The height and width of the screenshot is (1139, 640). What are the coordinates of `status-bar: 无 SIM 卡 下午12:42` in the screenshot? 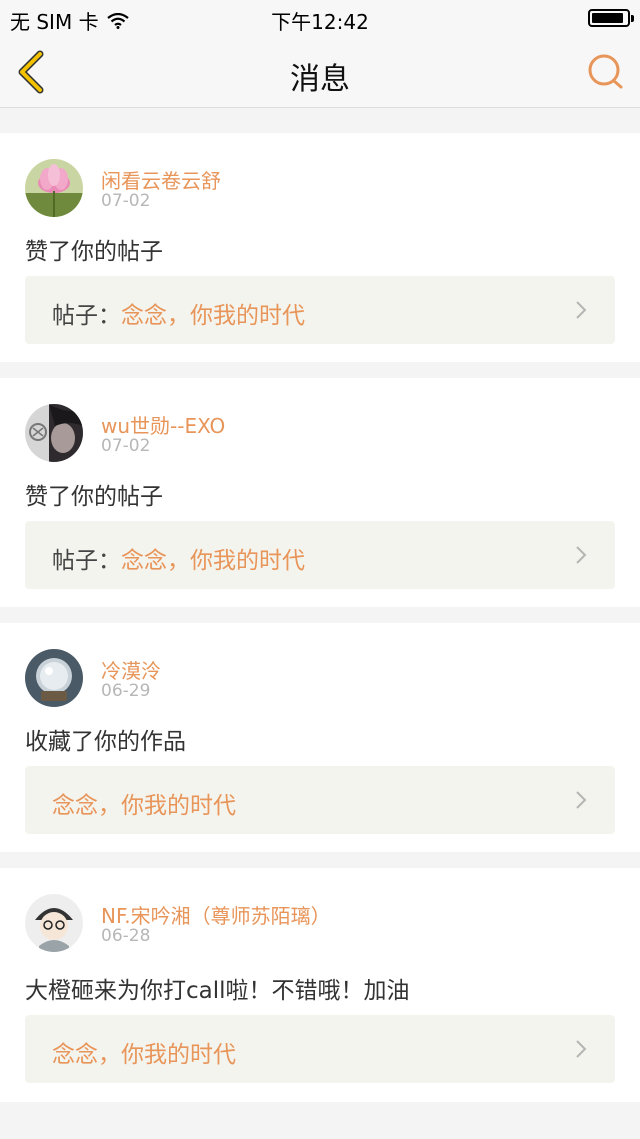 It's located at (320, 18).